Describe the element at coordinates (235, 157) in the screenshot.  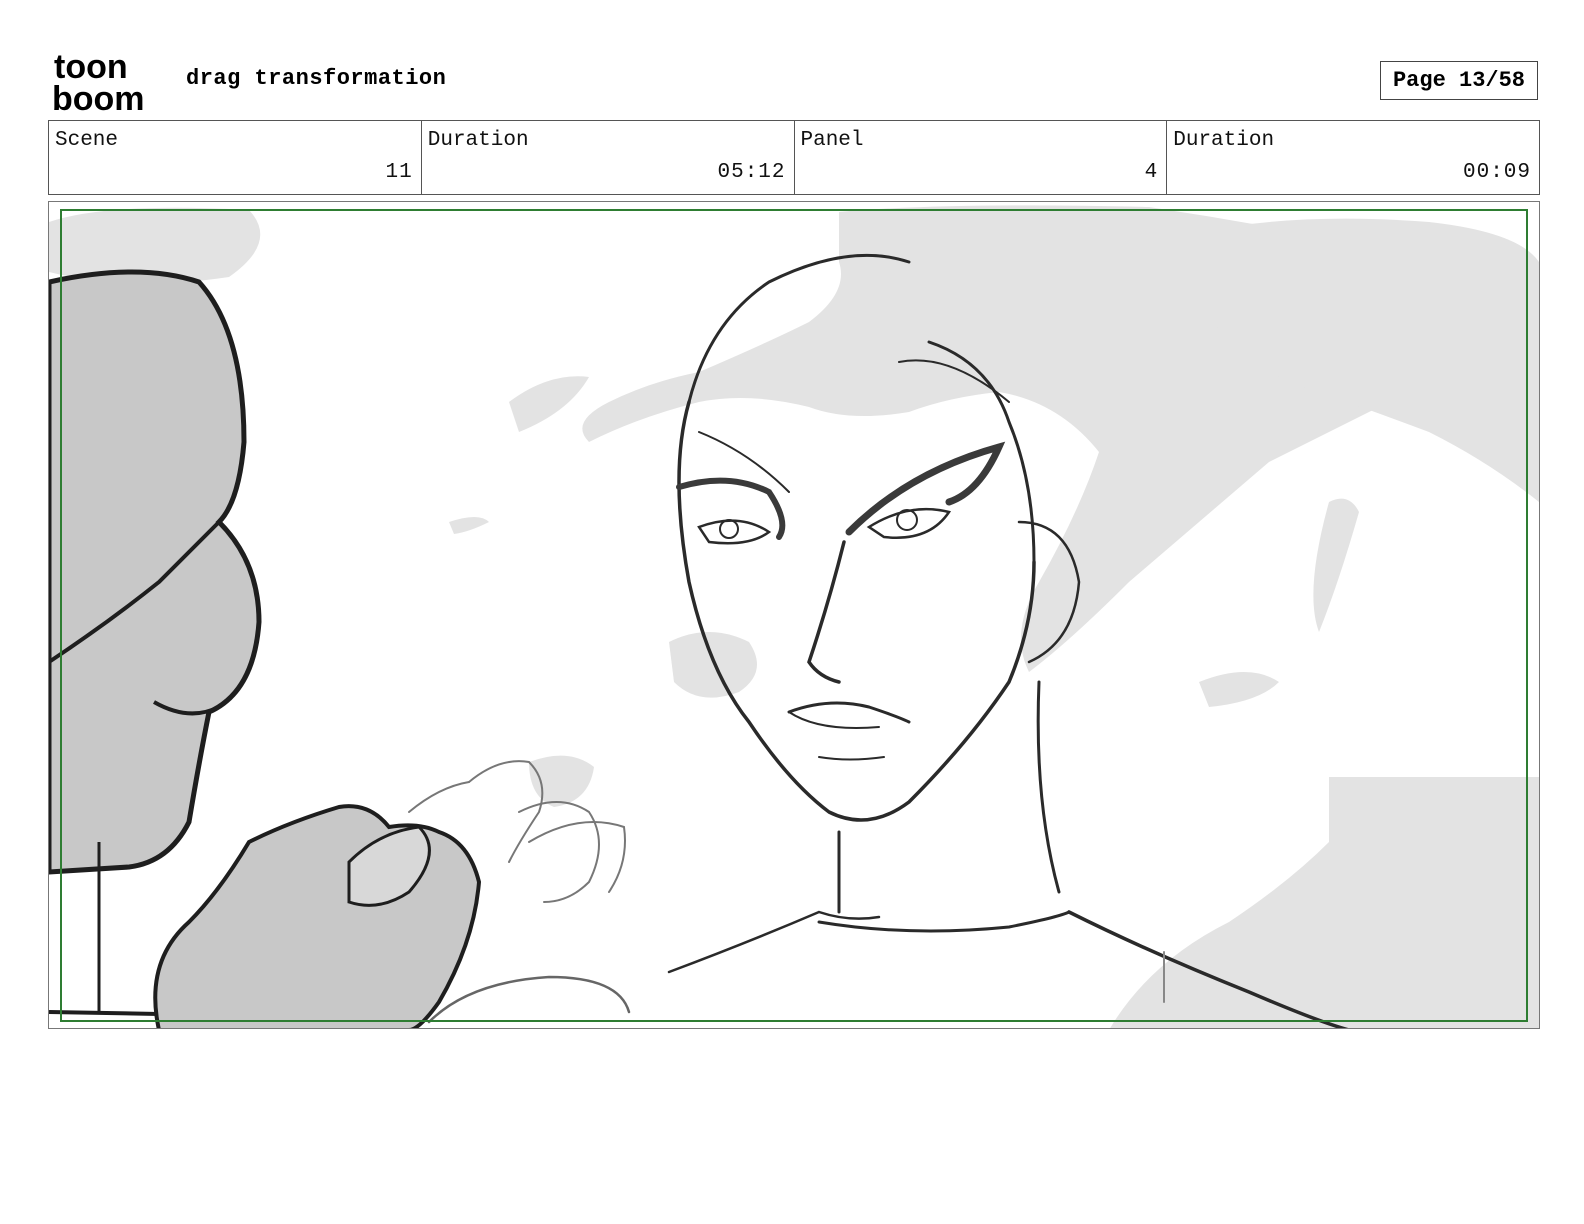
I see `scene-cell: Scene 11` at that location.